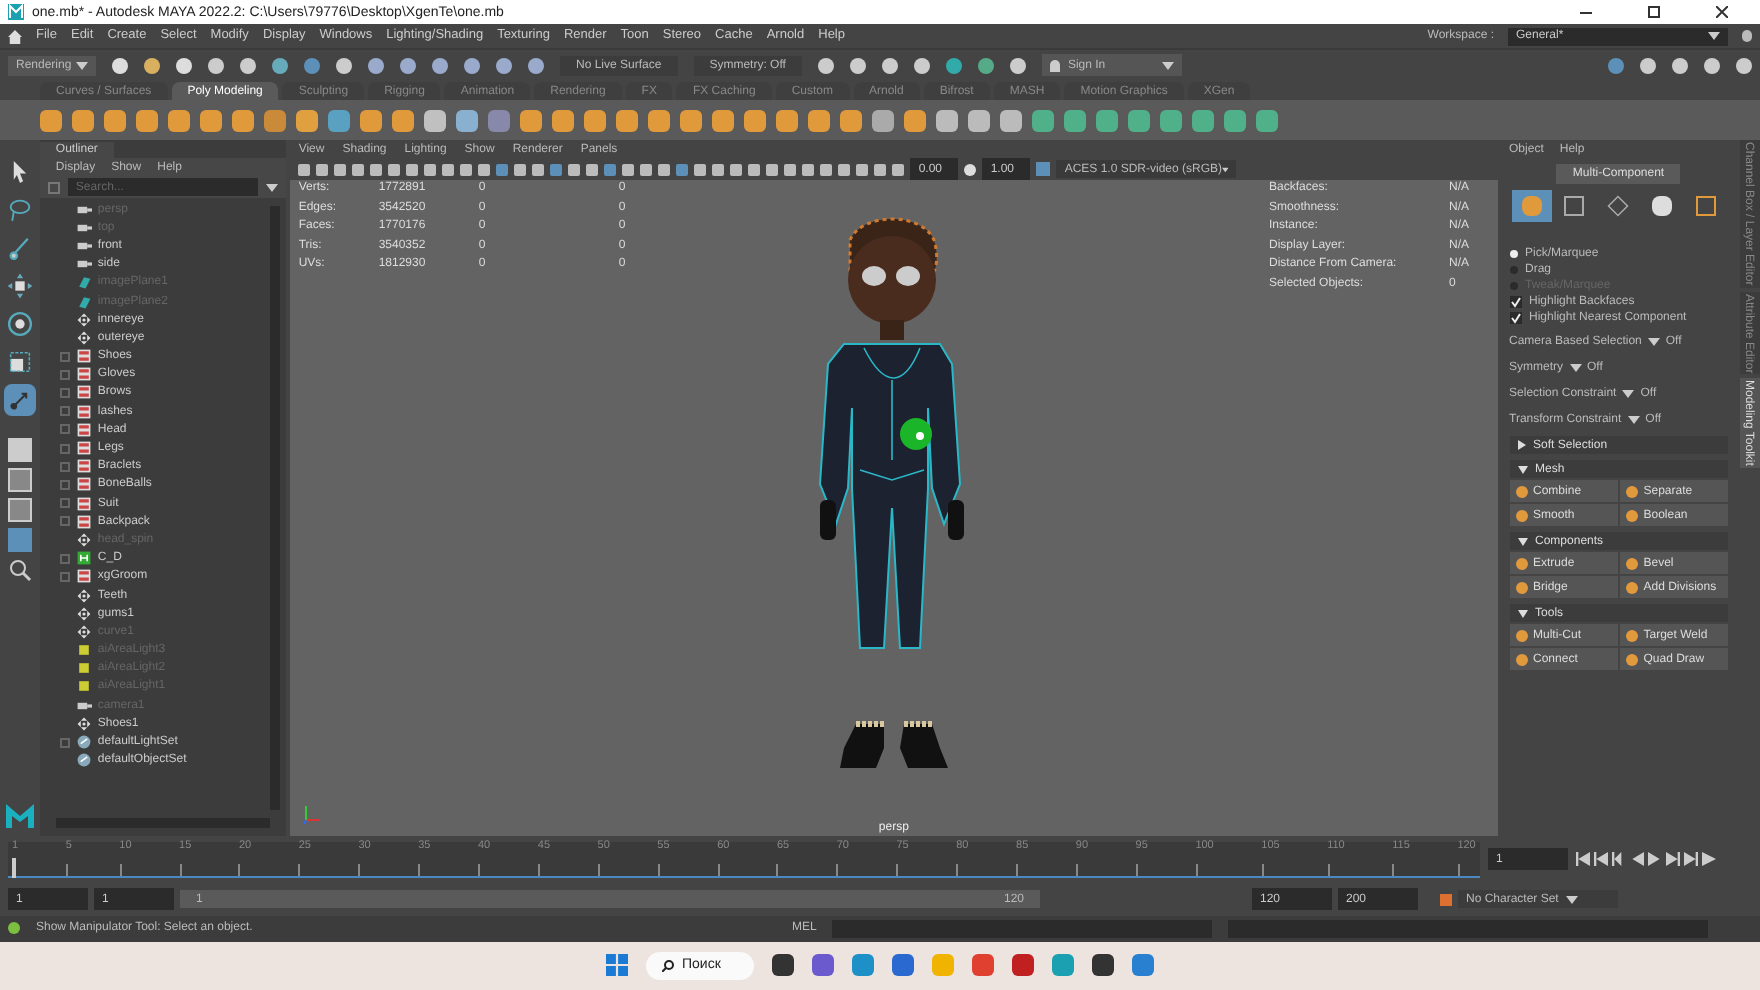 The image size is (1760, 990). Describe the element at coordinates (617, 965) in the screenshot. I see `windows-start-icon` at that location.